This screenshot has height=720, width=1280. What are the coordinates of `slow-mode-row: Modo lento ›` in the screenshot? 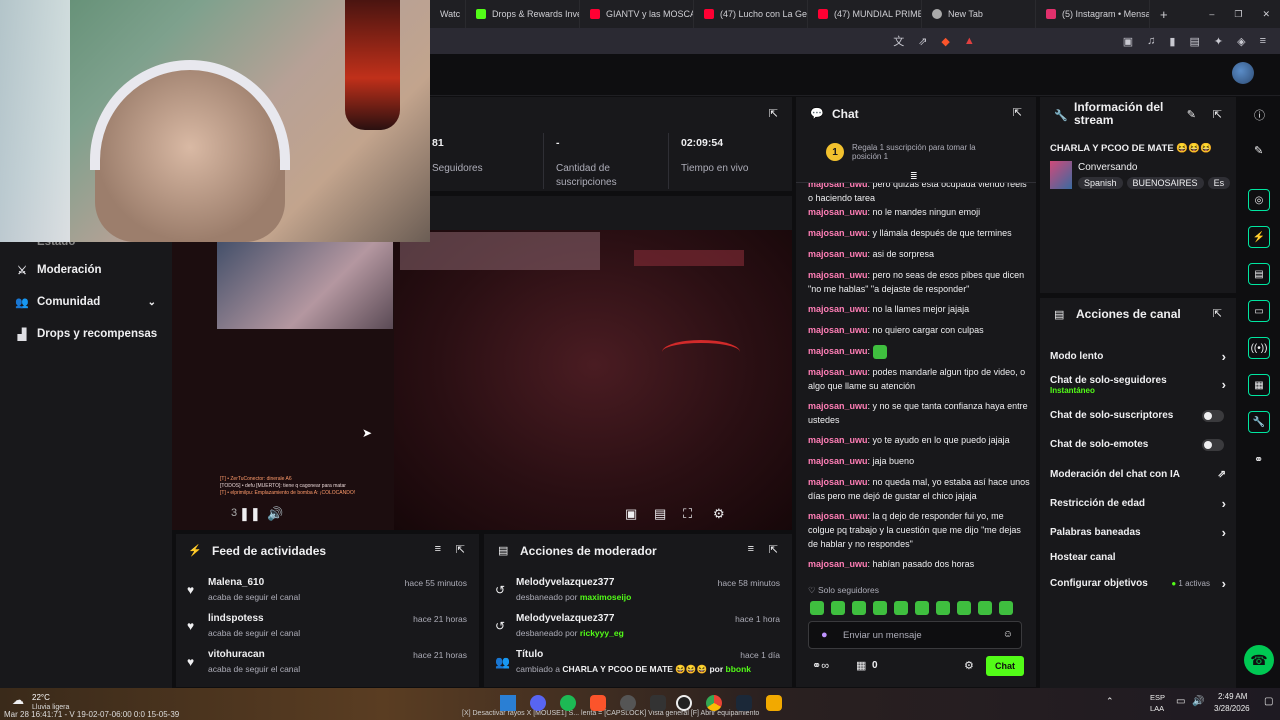 It's located at (1138, 356).